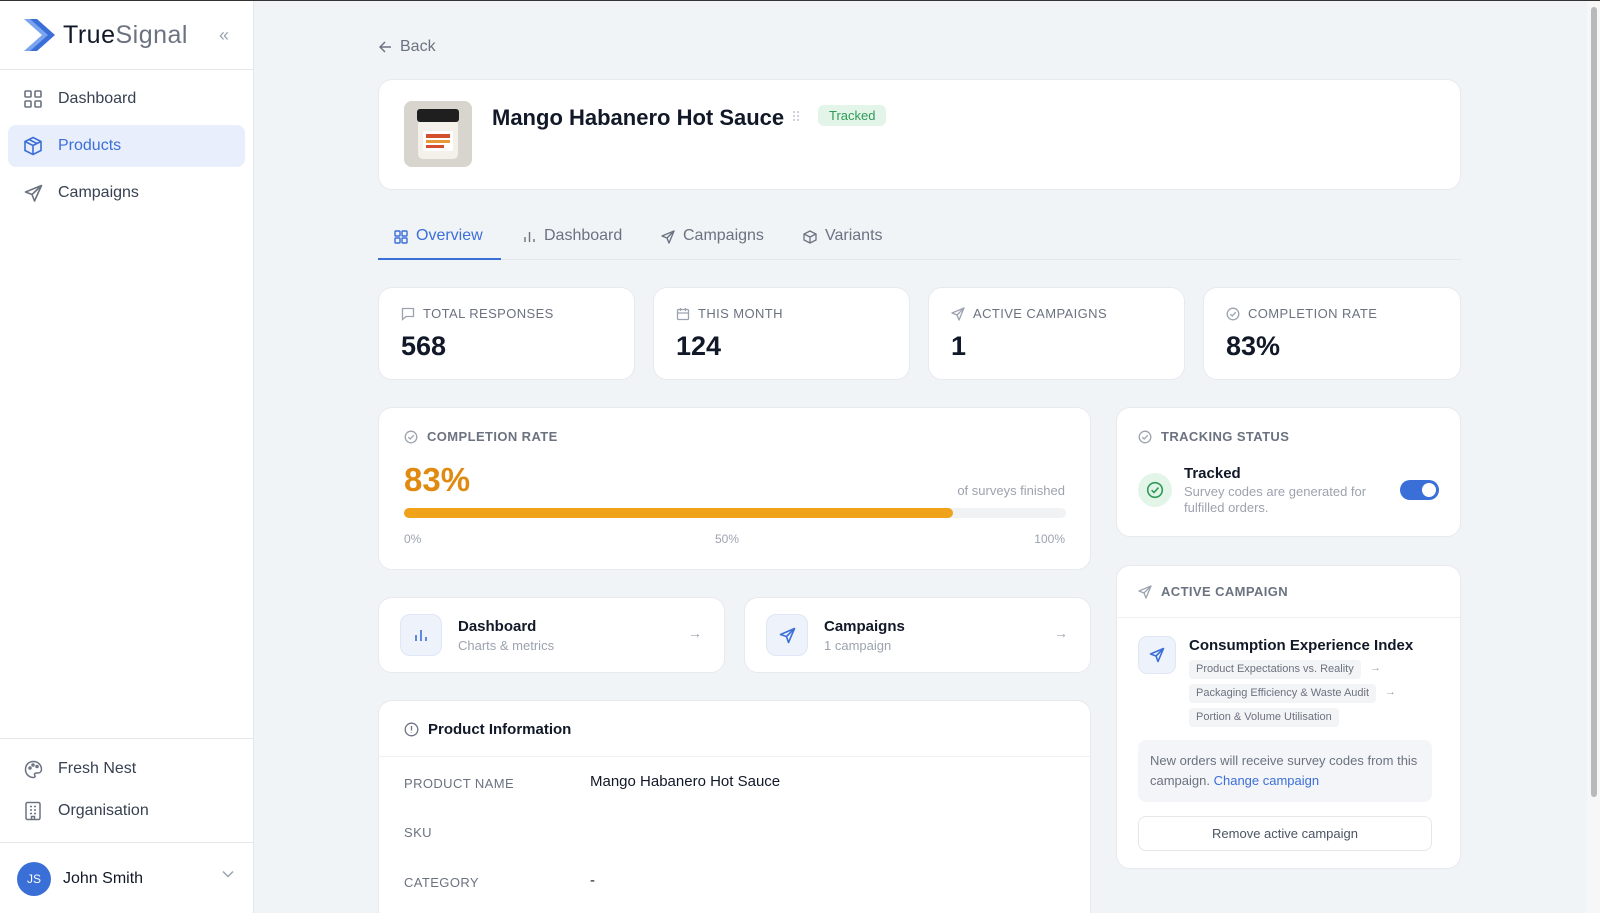 Image resolution: width=1600 pixels, height=913 pixels. I want to click on product-header-card: Mango Habanero Hot Sauce ⠿ Tracked, so click(919, 134).